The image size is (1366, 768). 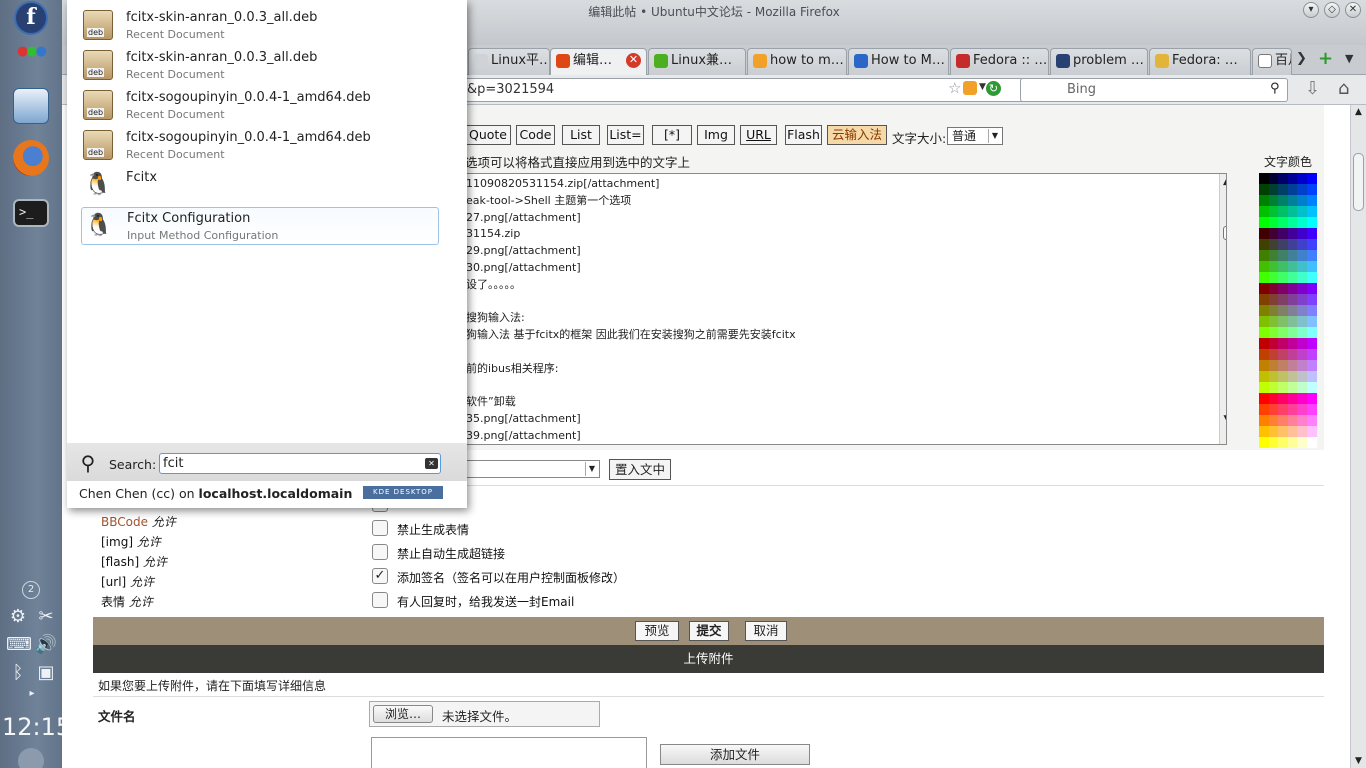 What do you see at coordinates (1288, 311) in the screenshot?
I see `color-palette` at bounding box center [1288, 311].